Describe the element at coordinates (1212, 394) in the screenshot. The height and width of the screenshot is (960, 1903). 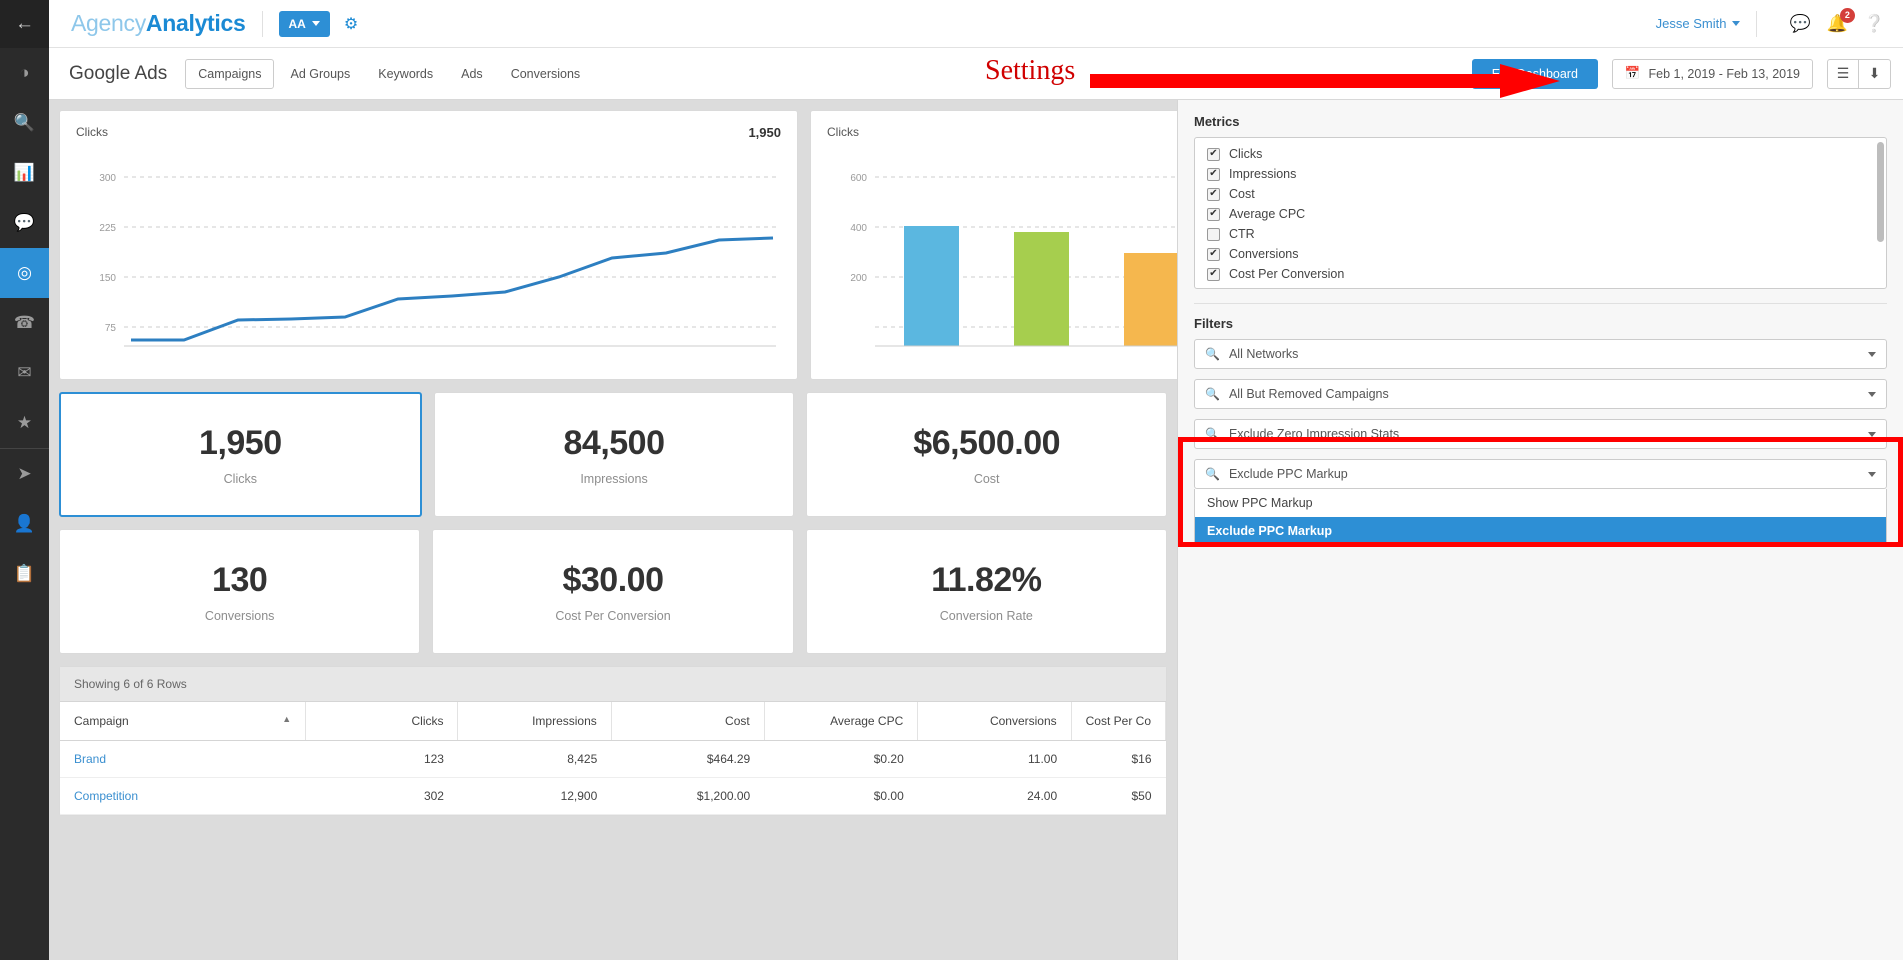
I see `search-icon: 🔍` at that location.